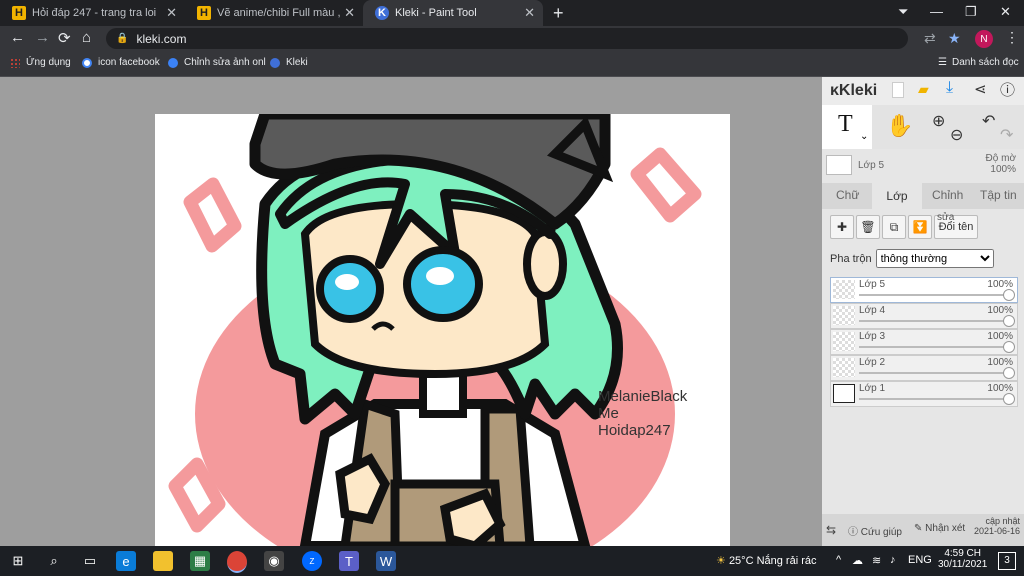 The width and height of the screenshot is (1024, 576). Describe the element at coordinates (1007, 89) in the screenshot. I see `help-circle-icon: ⓘ` at that location.